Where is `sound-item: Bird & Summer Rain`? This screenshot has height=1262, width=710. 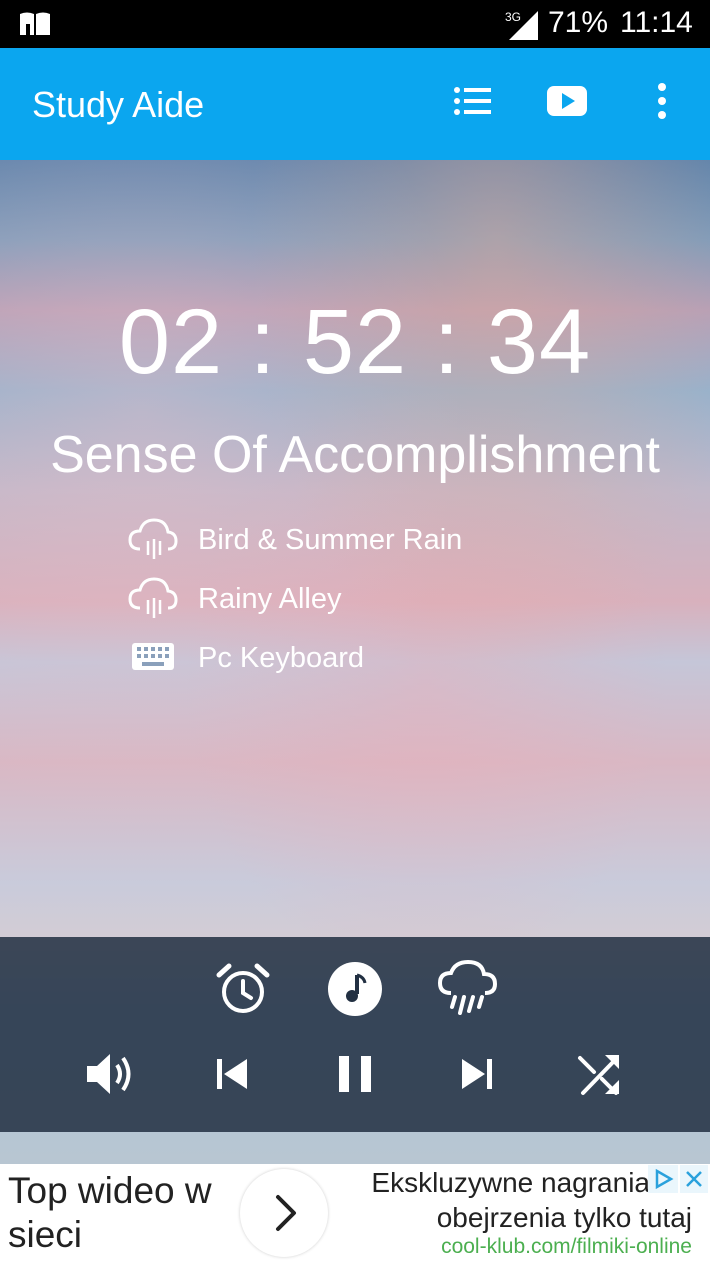
sound-item: Bird & Summer Rain is located at coordinates (338, 539).